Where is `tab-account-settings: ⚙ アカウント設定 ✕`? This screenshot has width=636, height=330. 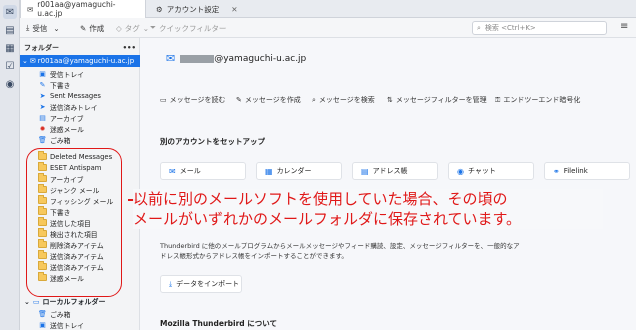
tab-account-settings: ⚙ アカウント設定 ✕ is located at coordinates (209, 9).